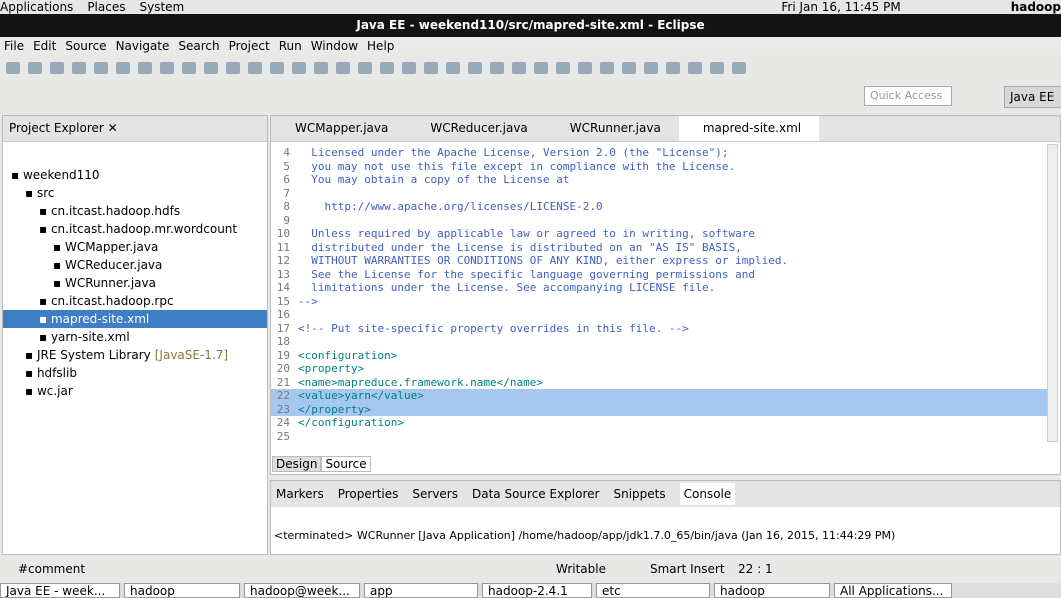 This screenshot has width=1061, height=598. I want to click on view-tab-data-source-explorer: Data Source Explorer, so click(535, 494).